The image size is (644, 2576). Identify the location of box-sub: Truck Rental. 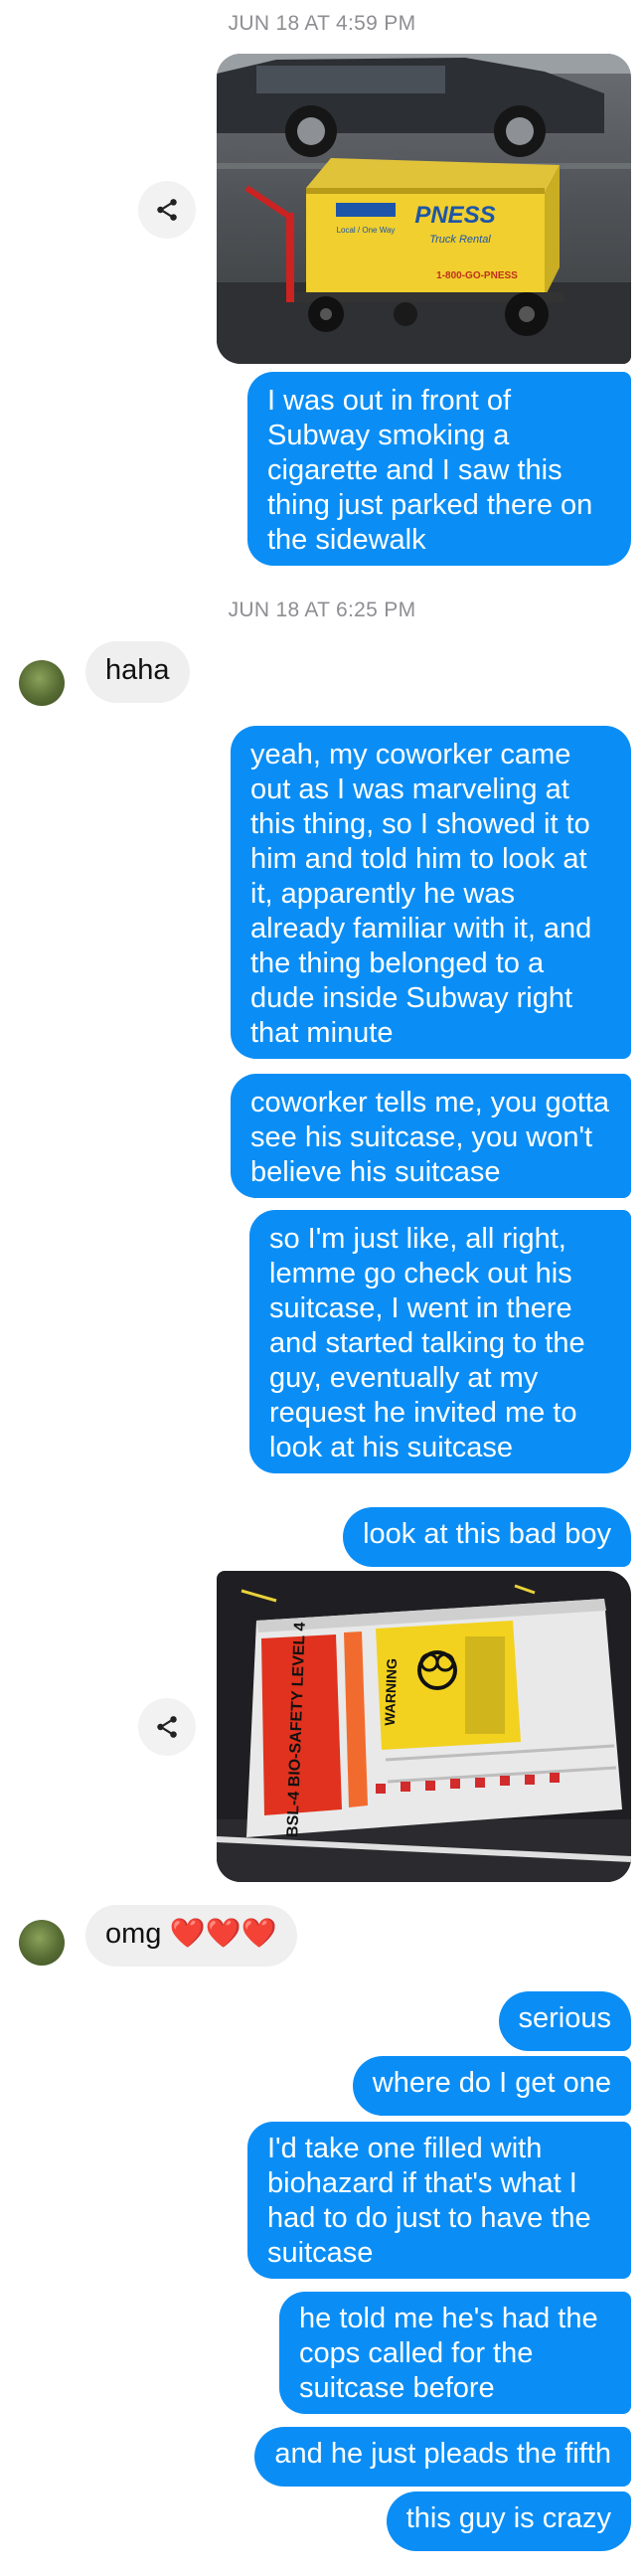
(460, 240).